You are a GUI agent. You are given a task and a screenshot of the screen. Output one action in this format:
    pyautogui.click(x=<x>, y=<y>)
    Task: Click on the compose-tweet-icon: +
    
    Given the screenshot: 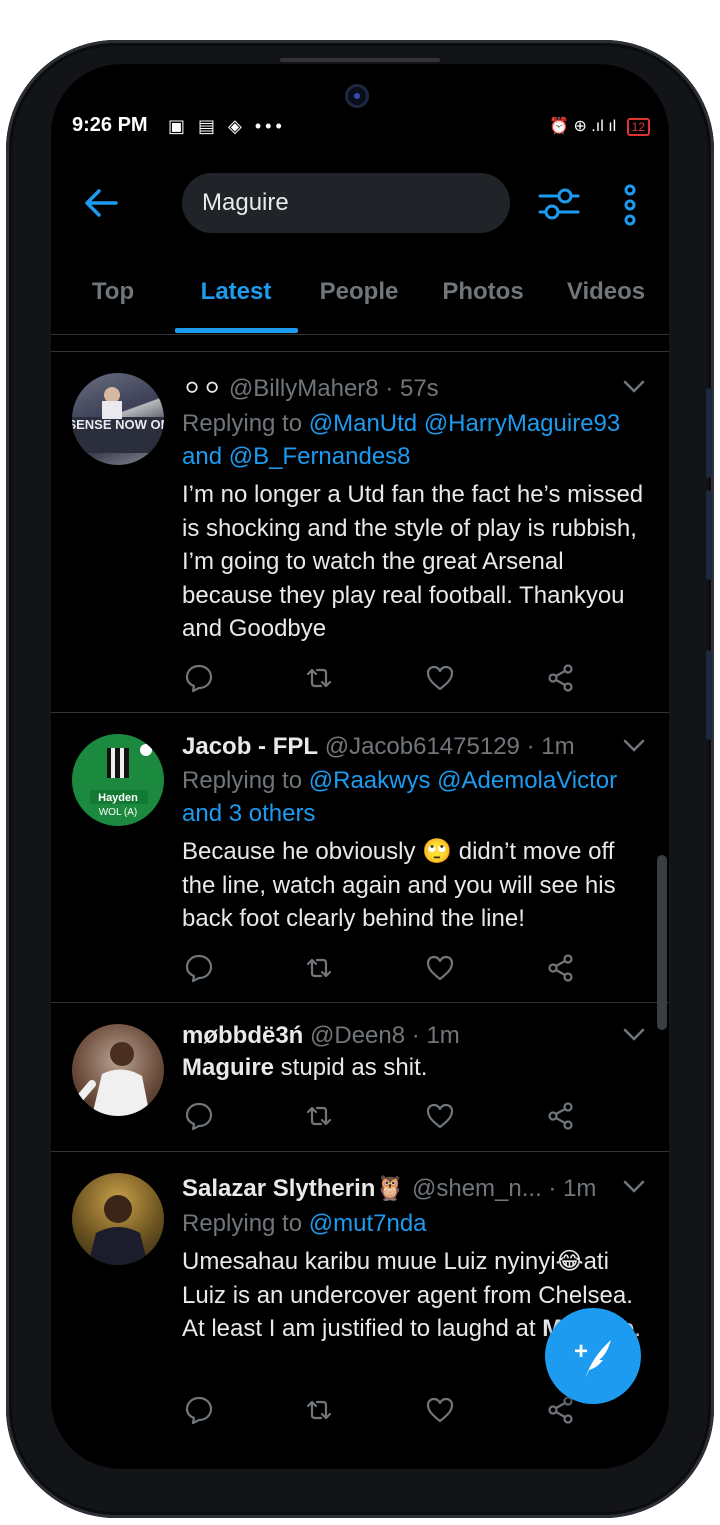 What is the action you would take?
    pyautogui.click(x=592, y=1358)
    